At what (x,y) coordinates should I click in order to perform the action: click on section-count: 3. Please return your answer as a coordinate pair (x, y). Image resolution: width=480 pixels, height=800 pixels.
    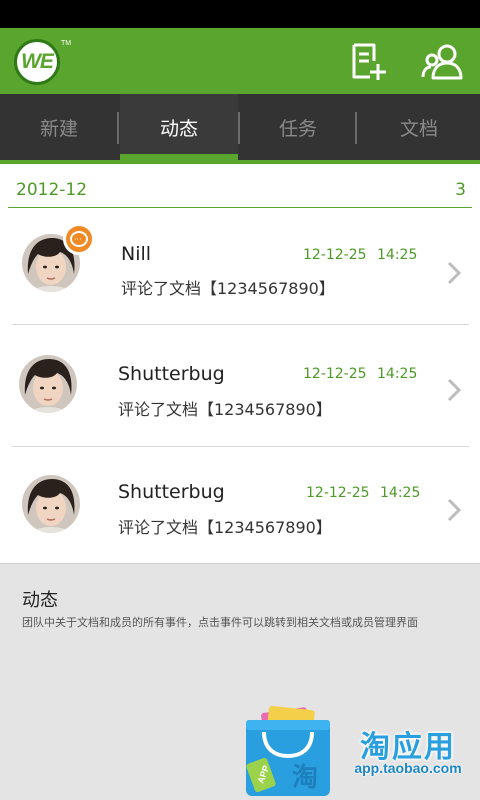
    Looking at the image, I should click on (460, 190).